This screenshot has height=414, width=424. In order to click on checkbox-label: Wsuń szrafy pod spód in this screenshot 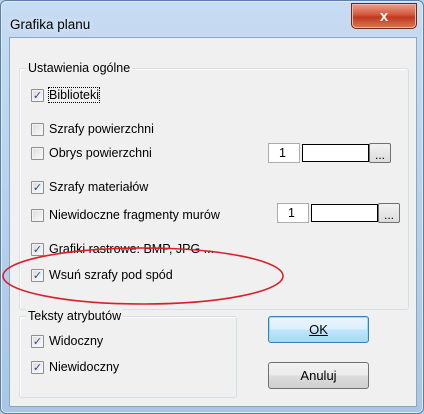, I will do `click(111, 275)`.